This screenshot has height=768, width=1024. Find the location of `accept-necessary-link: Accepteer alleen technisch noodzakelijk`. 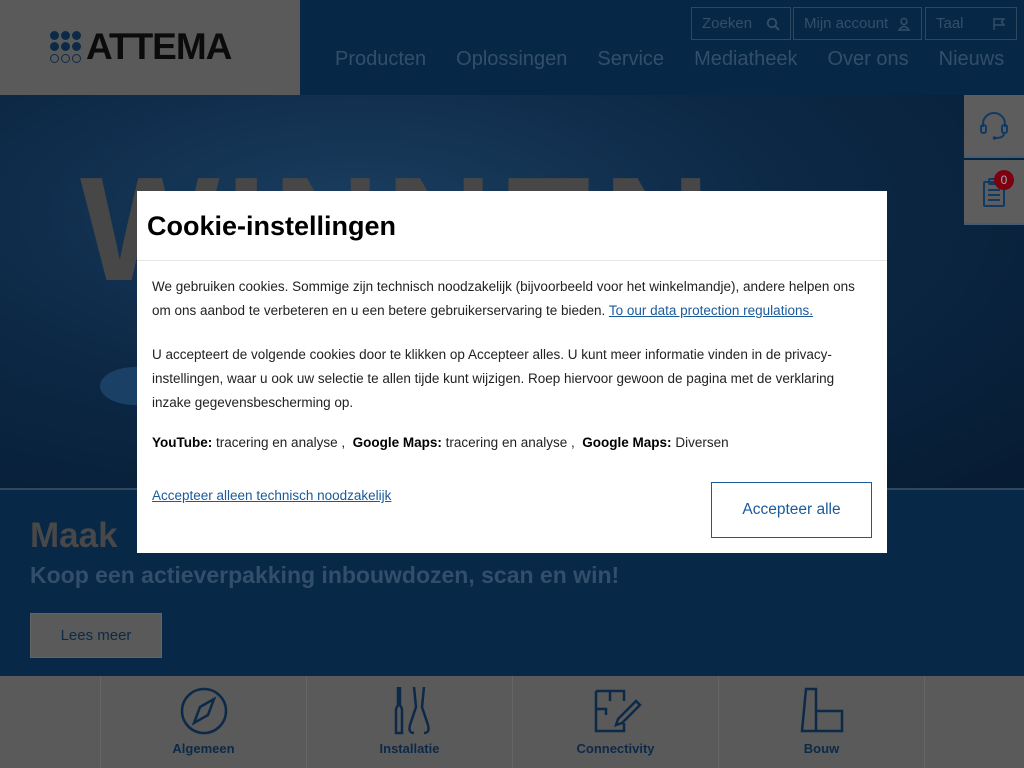

accept-necessary-link: Accepteer alleen technisch noodzakelijk is located at coordinates (271, 495).